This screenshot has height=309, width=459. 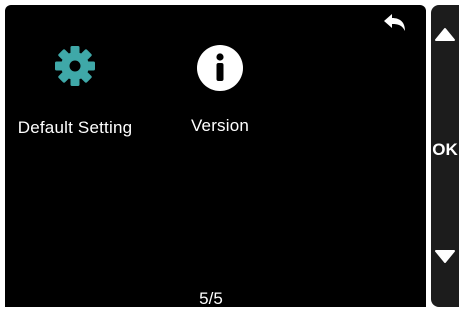 What do you see at coordinates (75, 127) in the screenshot?
I see `default-setting-label: Default Setting` at bounding box center [75, 127].